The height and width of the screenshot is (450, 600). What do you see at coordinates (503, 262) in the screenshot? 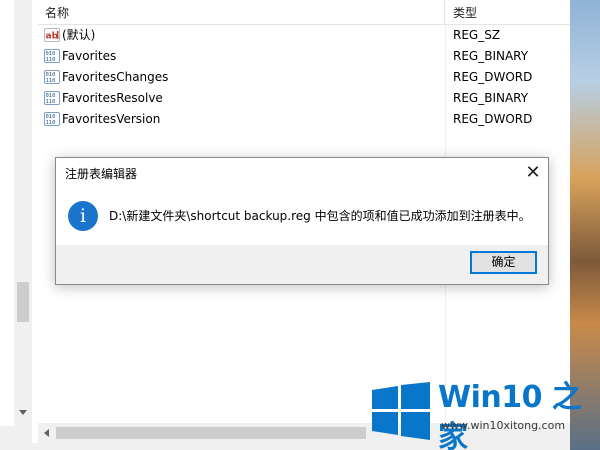
I see `ok-button: 确定` at bounding box center [503, 262].